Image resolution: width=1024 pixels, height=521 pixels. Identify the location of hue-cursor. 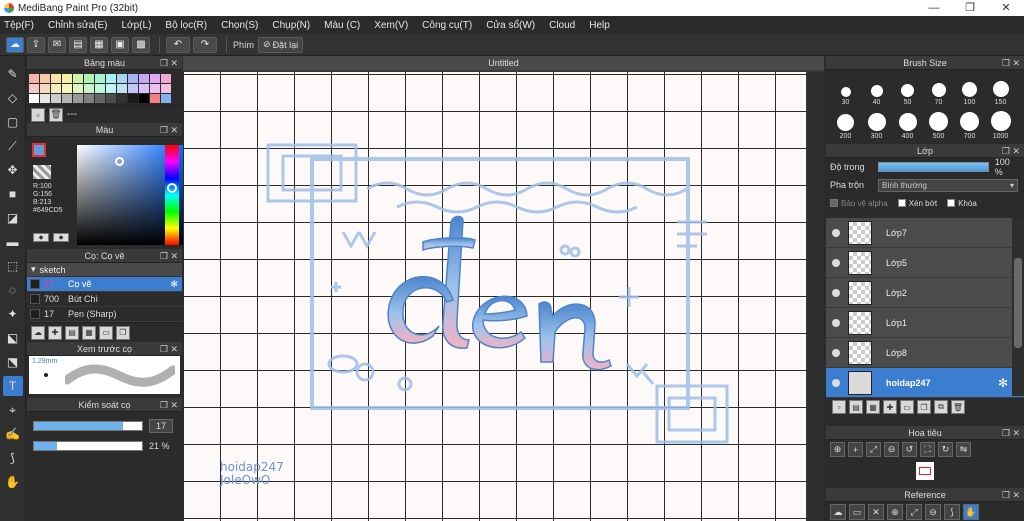
(172, 188).